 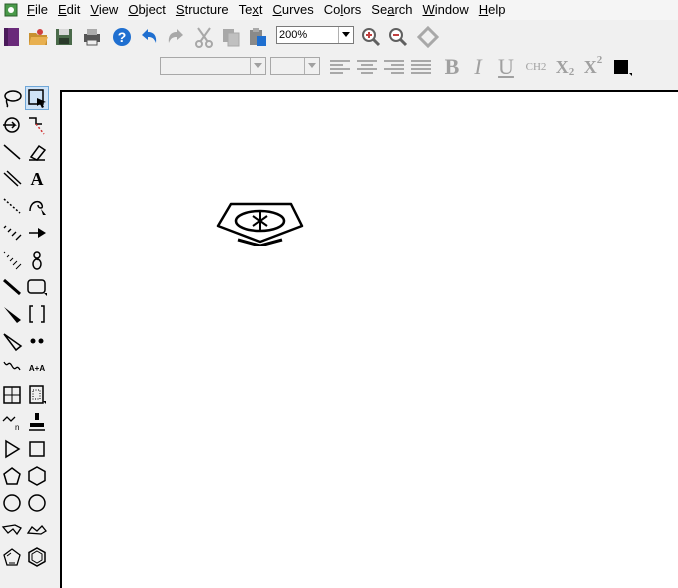 What do you see at coordinates (37, 260) in the screenshot?
I see `orbital-lobe-tool` at bounding box center [37, 260].